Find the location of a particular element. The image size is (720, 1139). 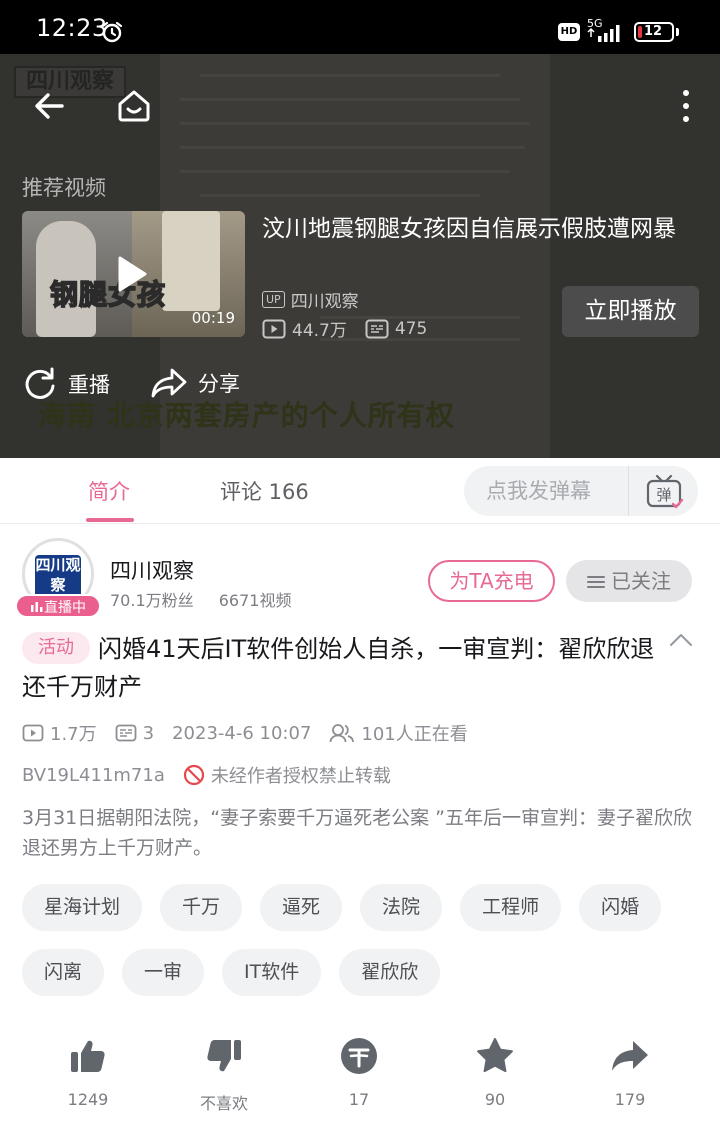

back-button is located at coordinates (50, 106).